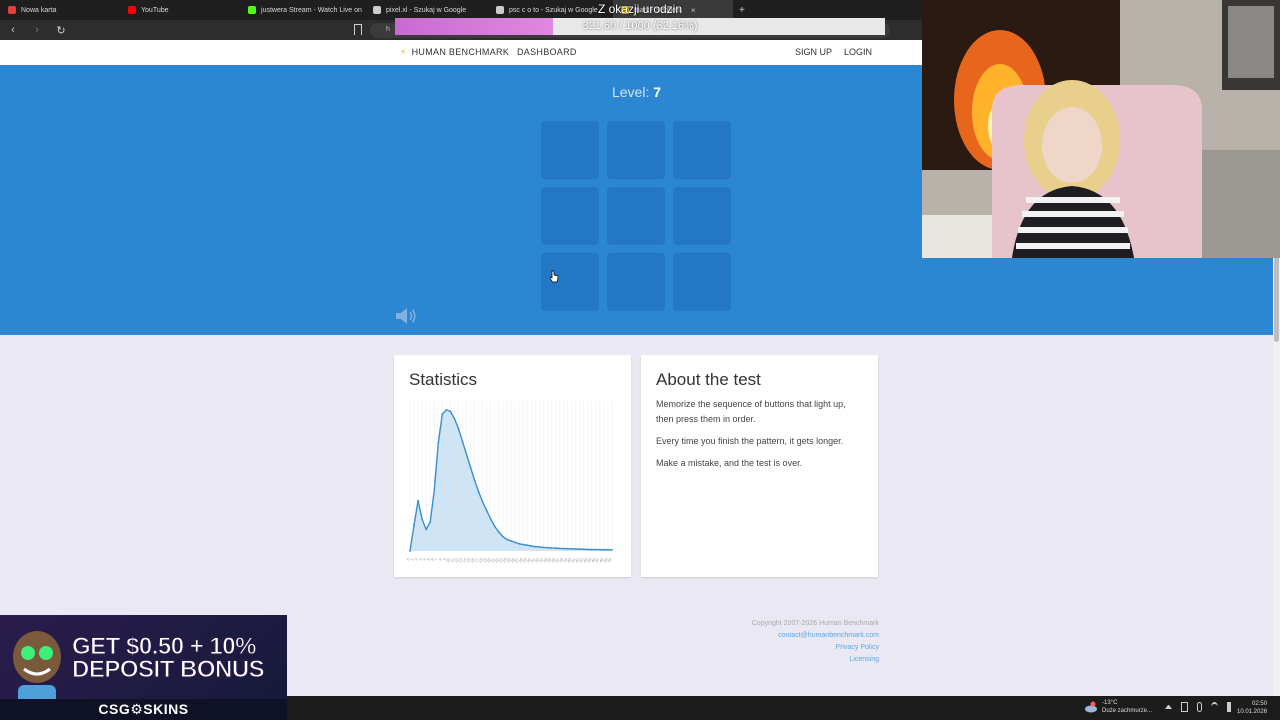 The image size is (1280, 720). What do you see at coordinates (813, 52) in the screenshot?
I see `sign-up-link: SIGN UP` at bounding box center [813, 52].